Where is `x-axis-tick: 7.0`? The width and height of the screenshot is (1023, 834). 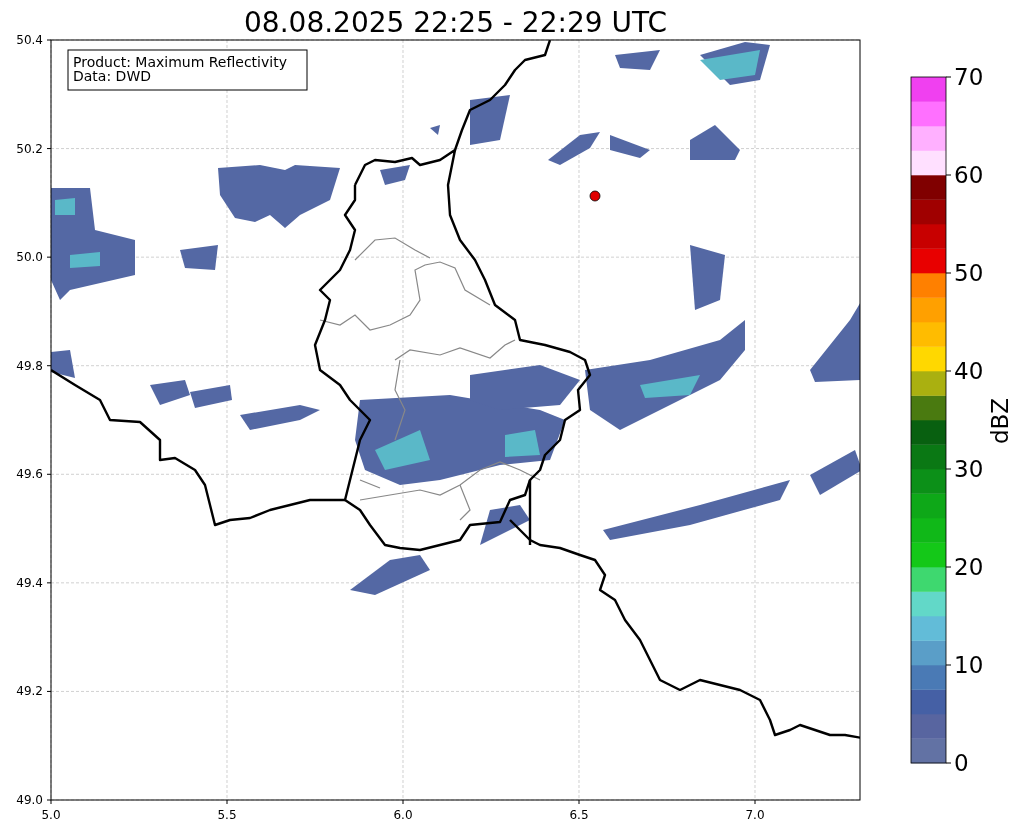 x-axis-tick: 7.0 is located at coordinates (755, 810).